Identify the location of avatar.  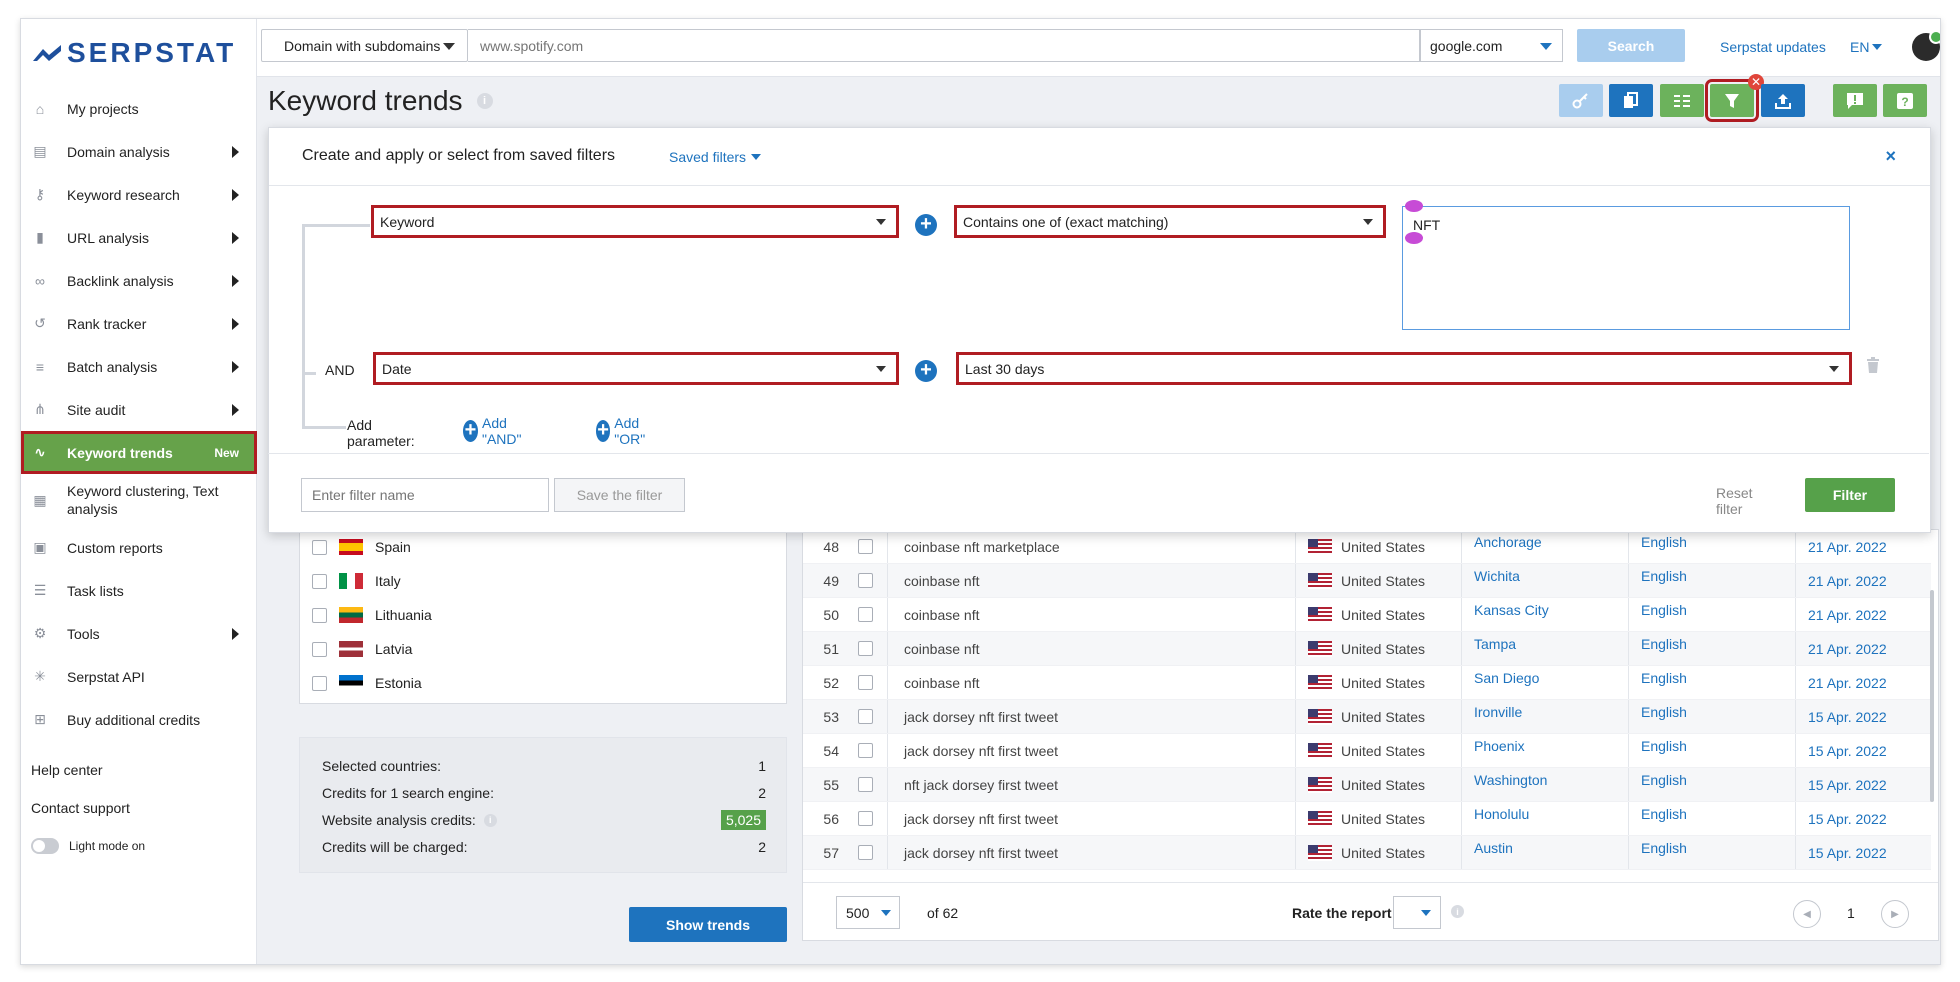
(1926, 45).